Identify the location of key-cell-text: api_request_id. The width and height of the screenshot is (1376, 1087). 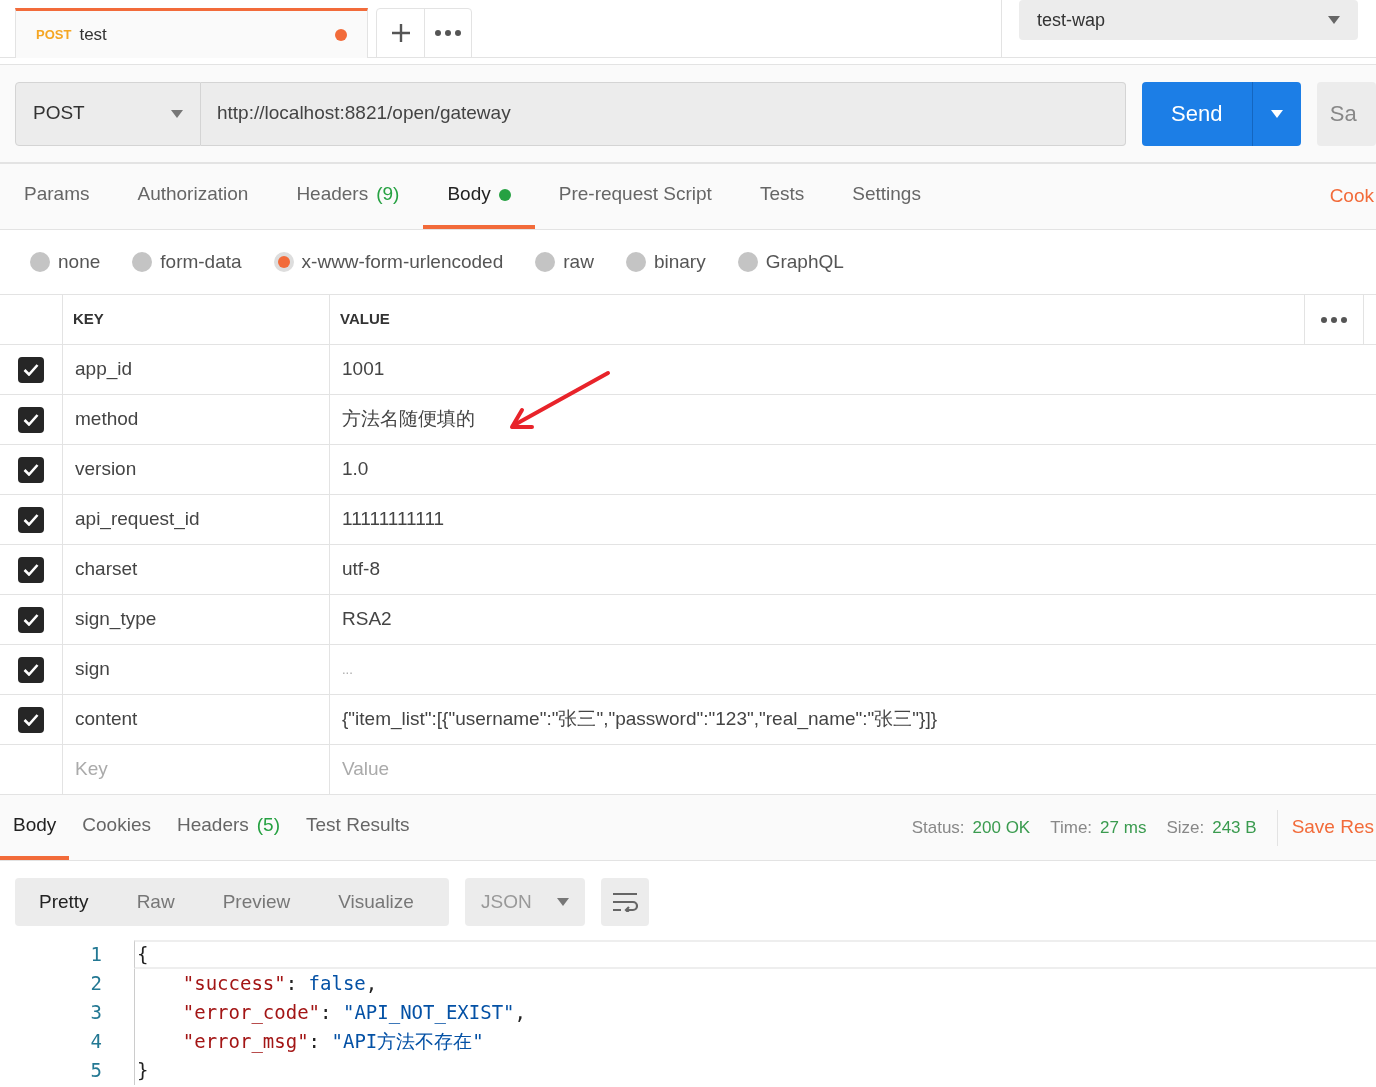
(137, 519).